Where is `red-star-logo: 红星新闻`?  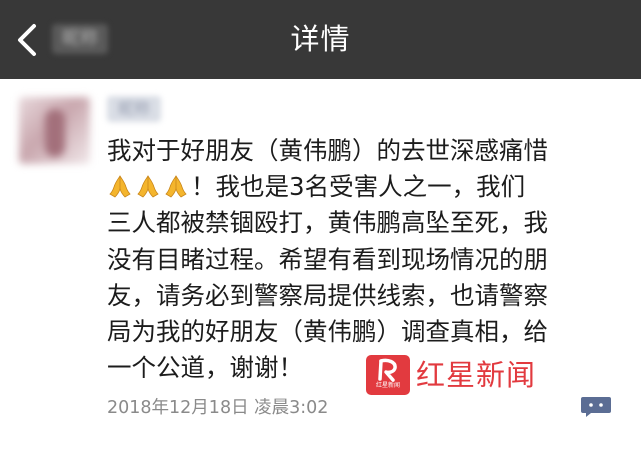 red-star-logo: 红星新闻 is located at coordinates (388, 375).